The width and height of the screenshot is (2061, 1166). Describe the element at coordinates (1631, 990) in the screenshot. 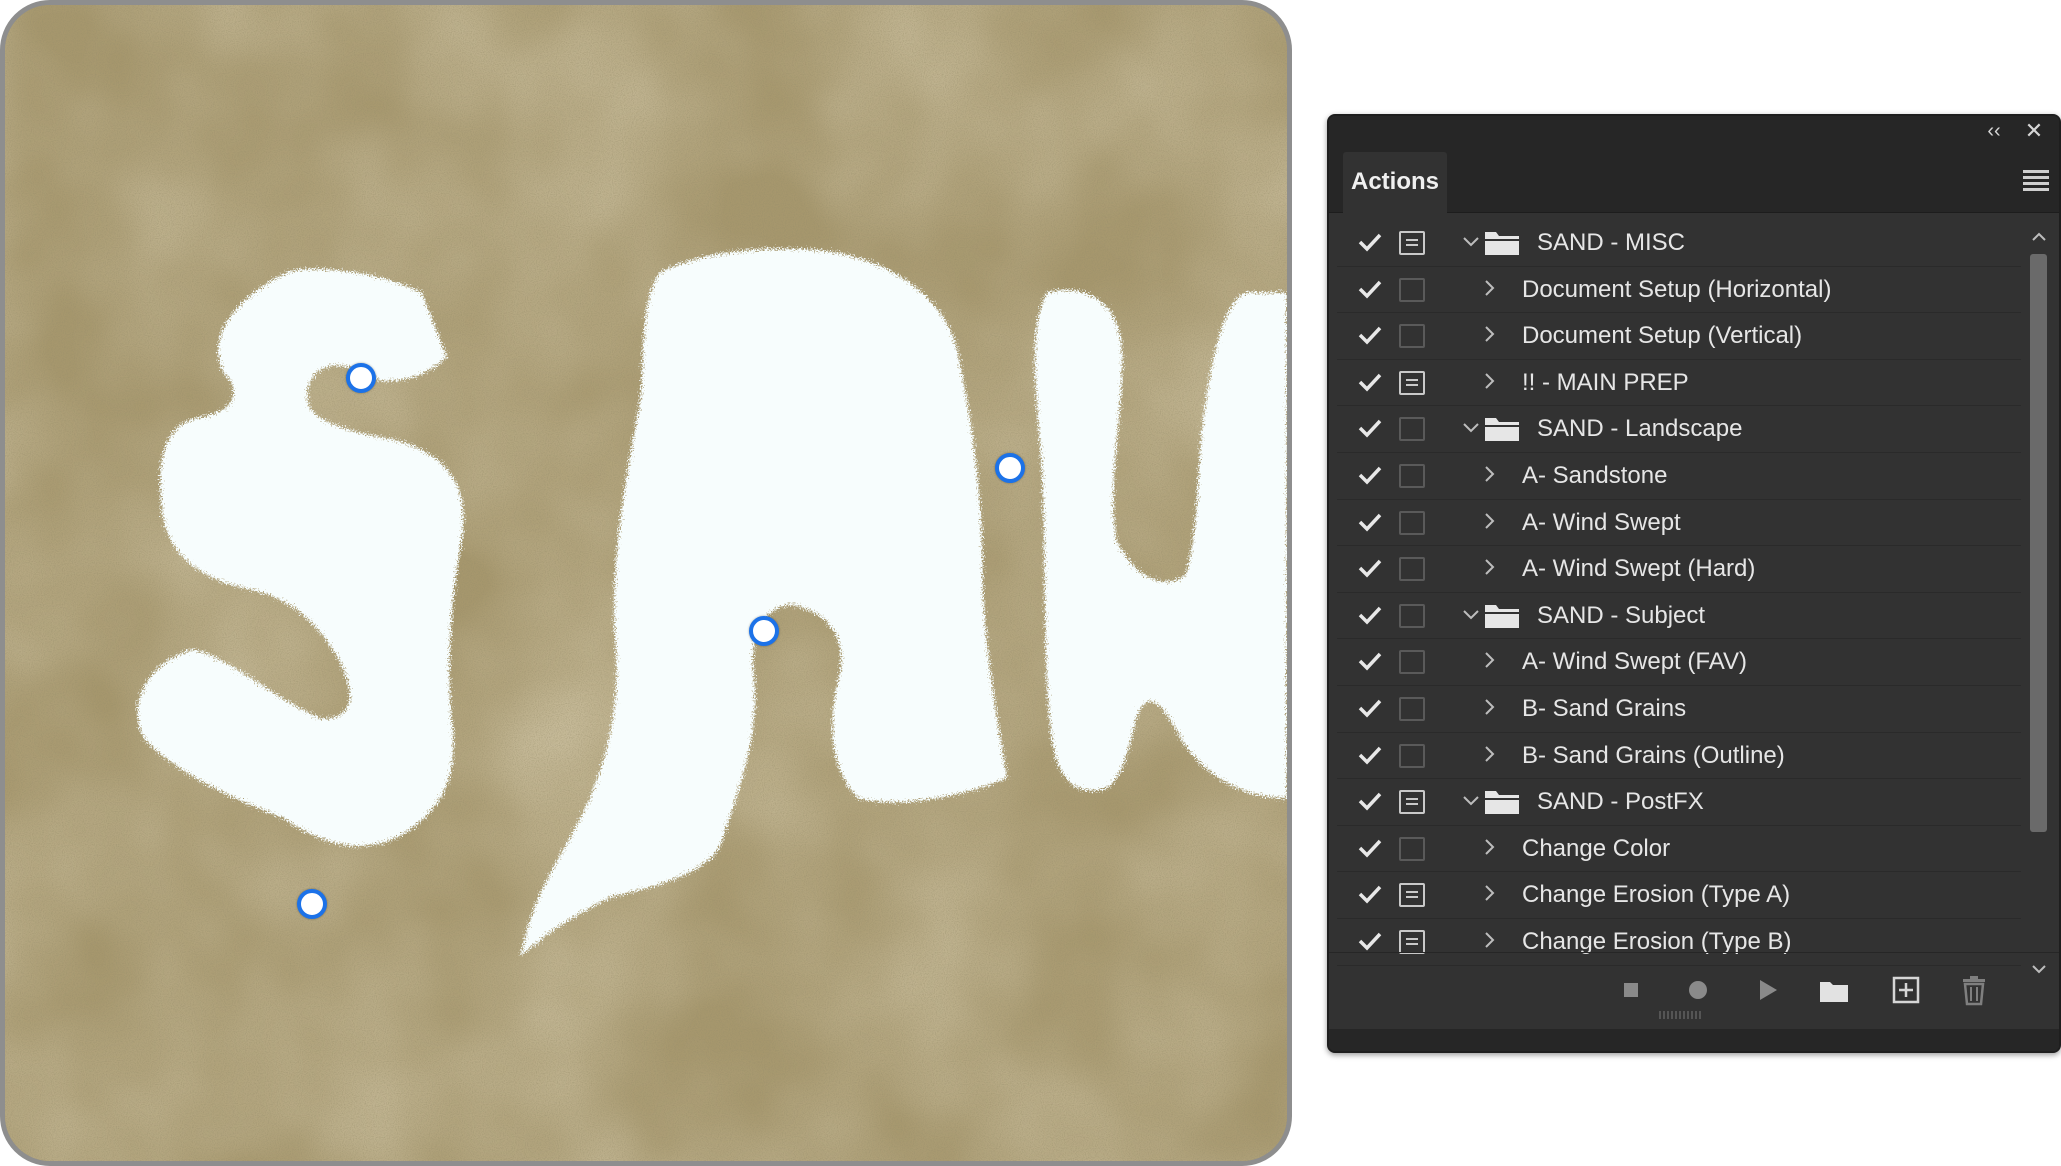

I see `stop-button` at that location.